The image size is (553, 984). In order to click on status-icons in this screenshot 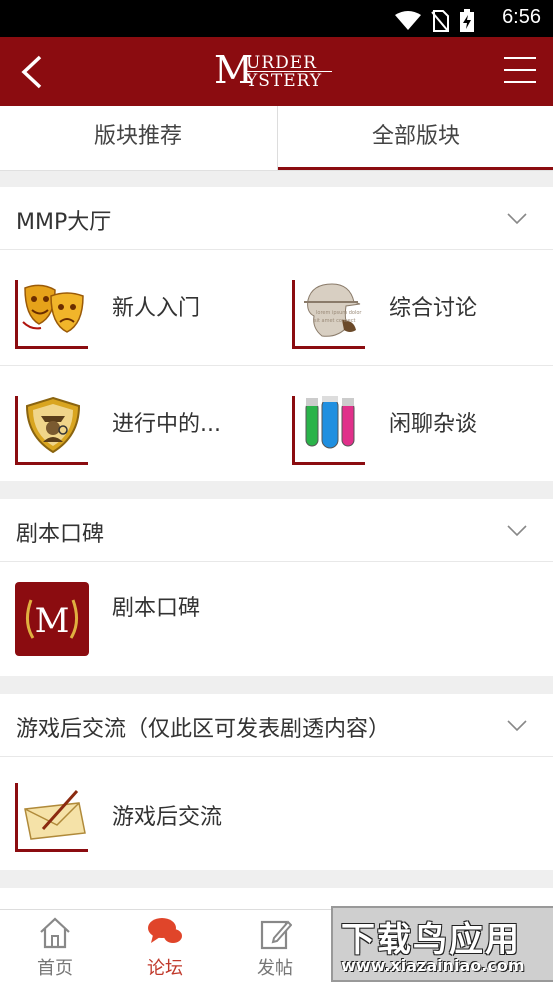, I will do `click(435, 21)`.